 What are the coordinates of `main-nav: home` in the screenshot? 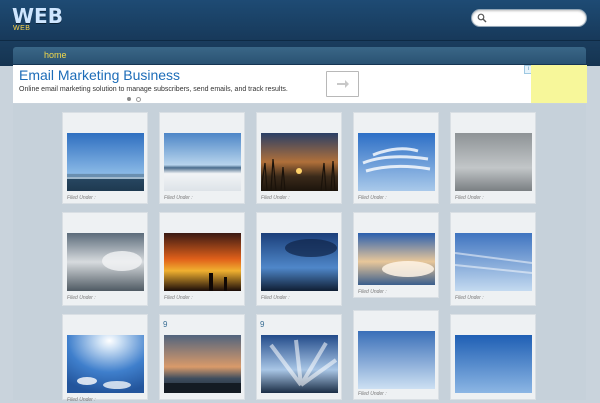 It's located at (299, 55).